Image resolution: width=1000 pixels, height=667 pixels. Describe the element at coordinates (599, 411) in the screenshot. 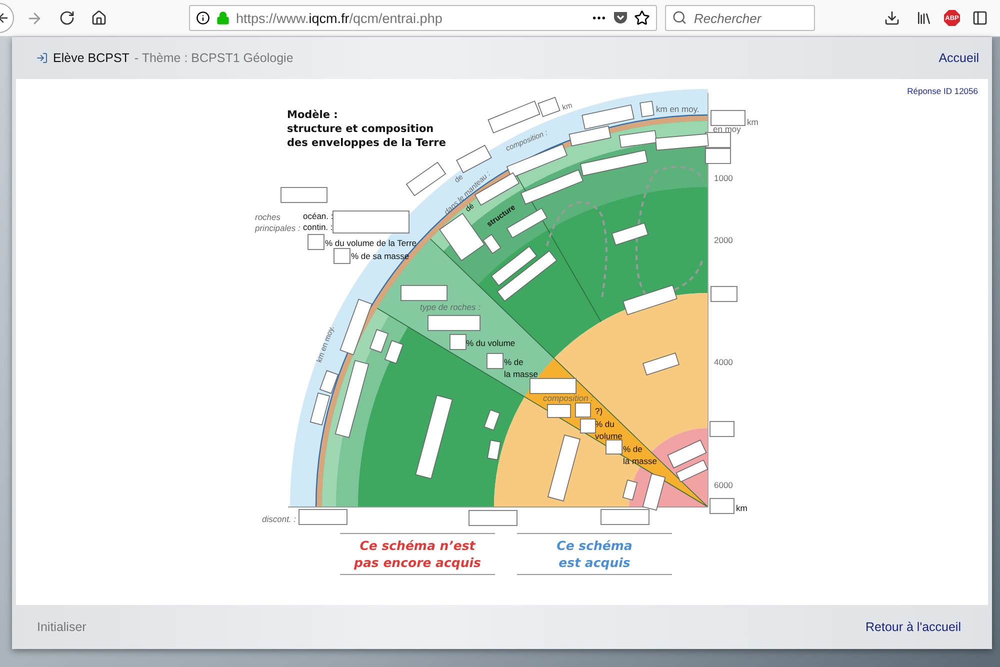

I see `diagram-label: ?)` at that location.